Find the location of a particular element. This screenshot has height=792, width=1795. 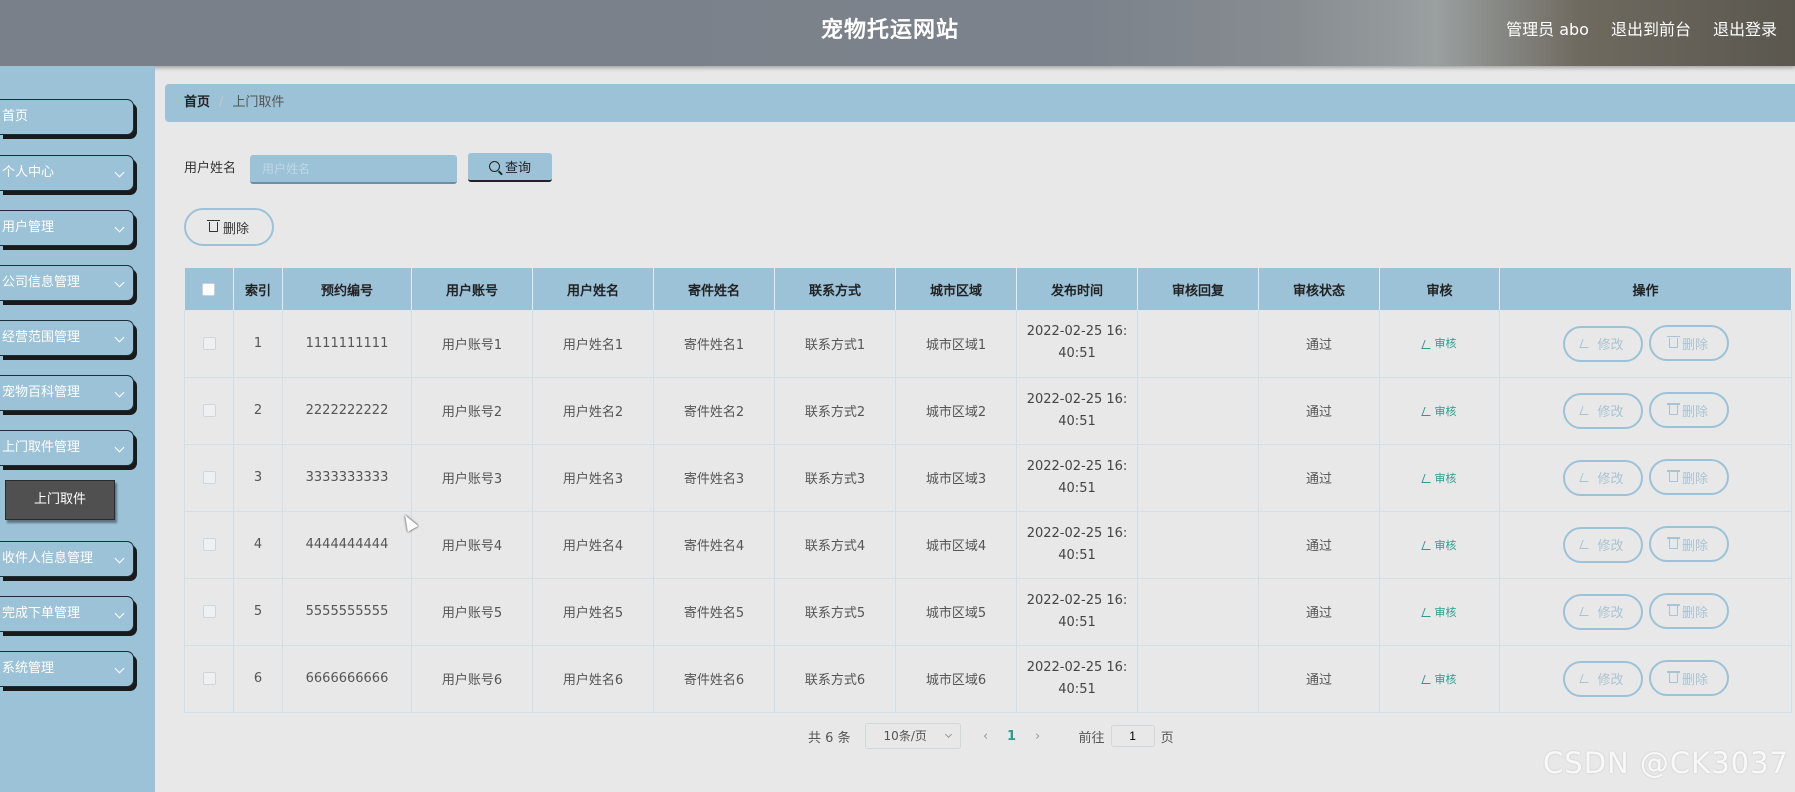

breadcrumb-home: 首页 is located at coordinates (197, 102).